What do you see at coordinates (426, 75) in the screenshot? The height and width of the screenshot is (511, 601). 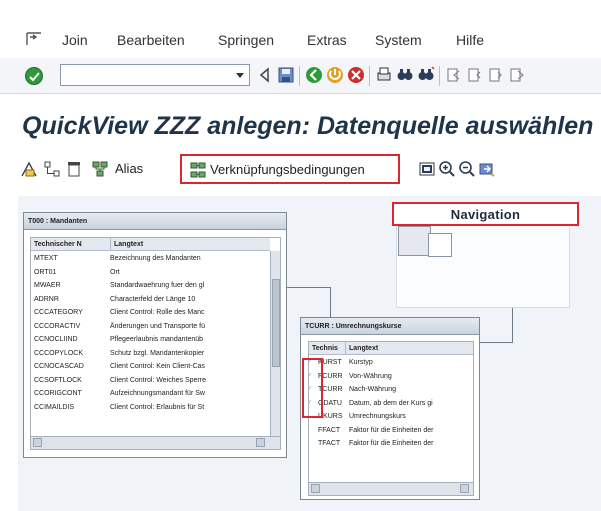 I see `find-next-icon` at bounding box center [426, 75].